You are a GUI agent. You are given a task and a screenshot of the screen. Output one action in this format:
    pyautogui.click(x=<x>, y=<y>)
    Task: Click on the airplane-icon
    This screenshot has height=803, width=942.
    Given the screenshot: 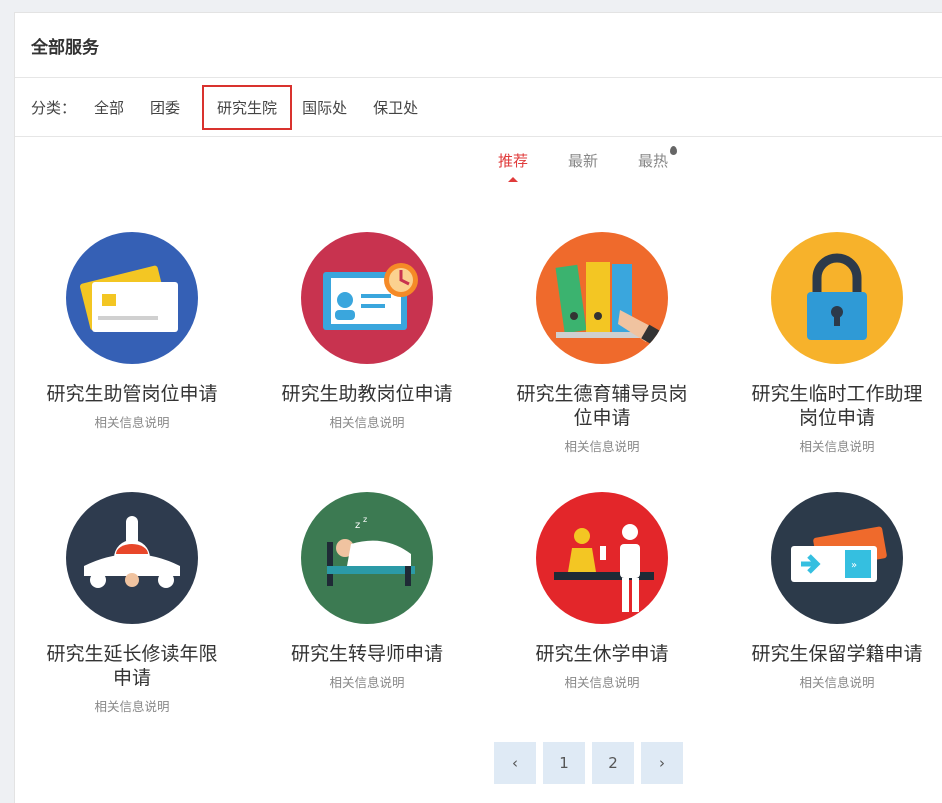 What is the action you would take?
    pyautogui.click(x=132, y=558)
    